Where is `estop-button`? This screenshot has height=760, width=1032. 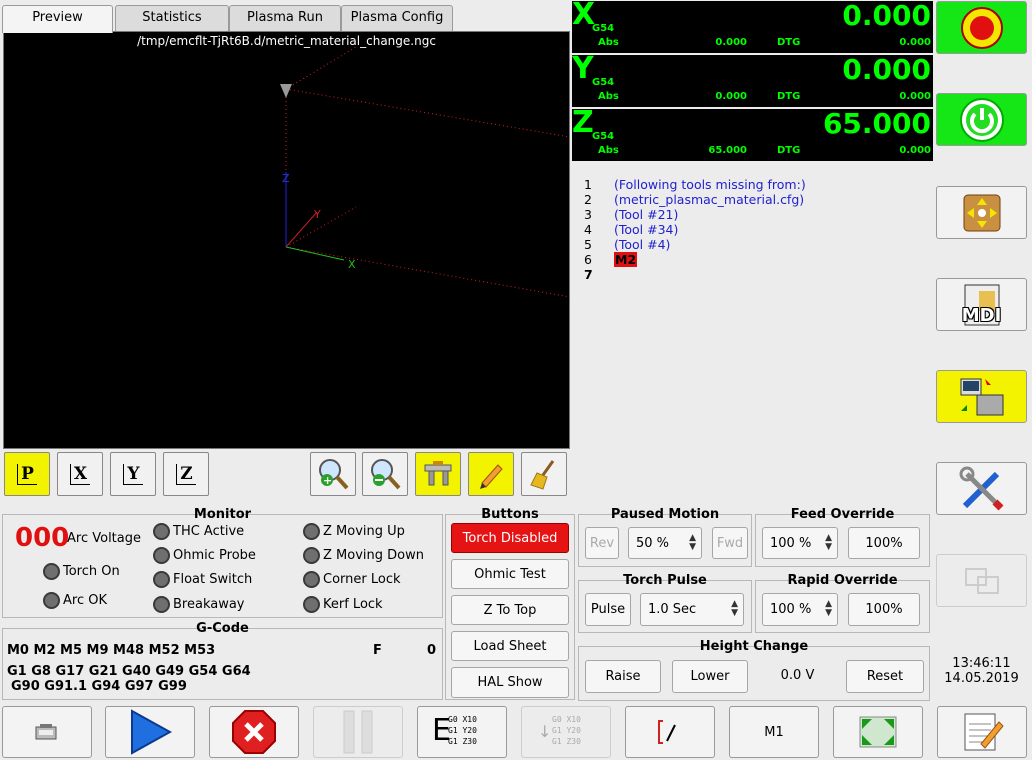
estop-button is located at coordinates (981, 27).